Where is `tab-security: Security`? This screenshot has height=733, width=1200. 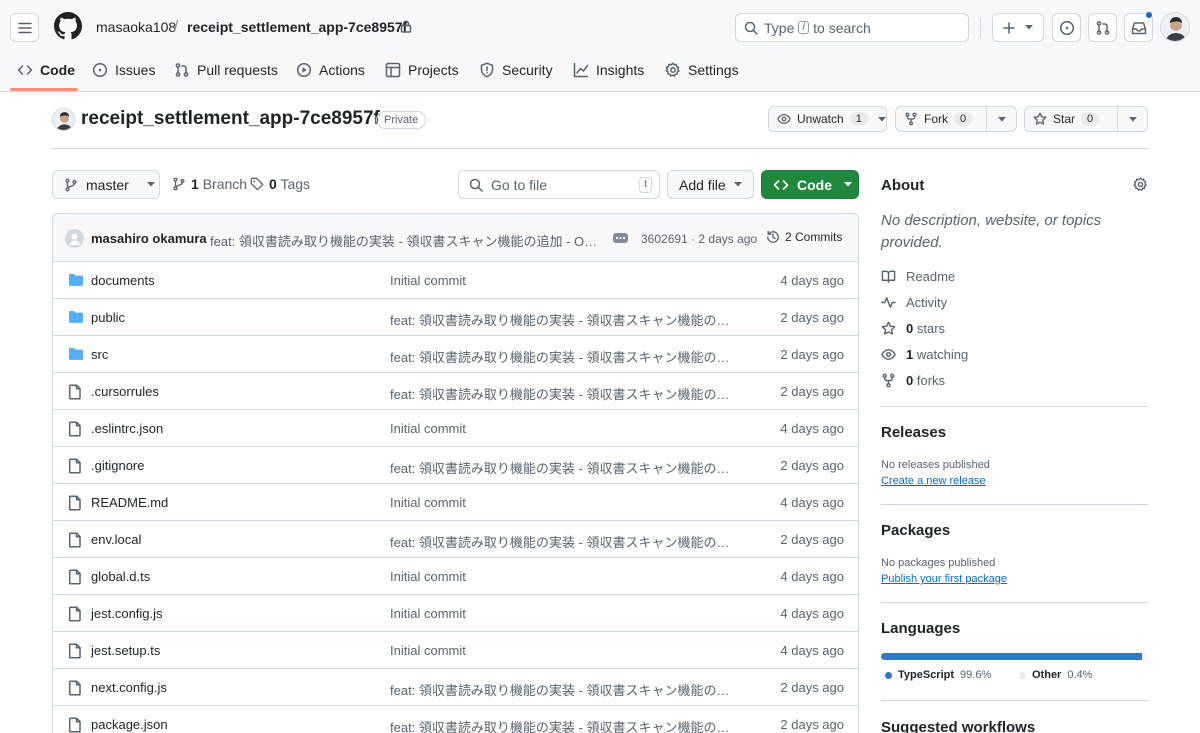
tab-security: Security is located at coordinates (516, 70).